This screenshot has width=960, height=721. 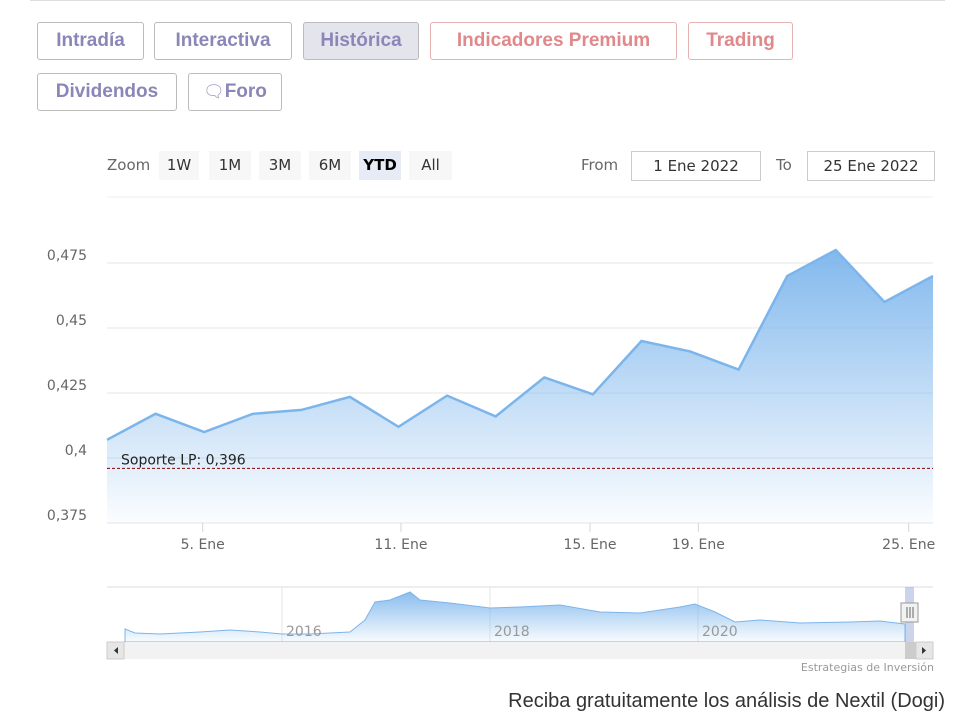 I want to click on x-tick-label: 5. Ene, so click(x=203, y=545).